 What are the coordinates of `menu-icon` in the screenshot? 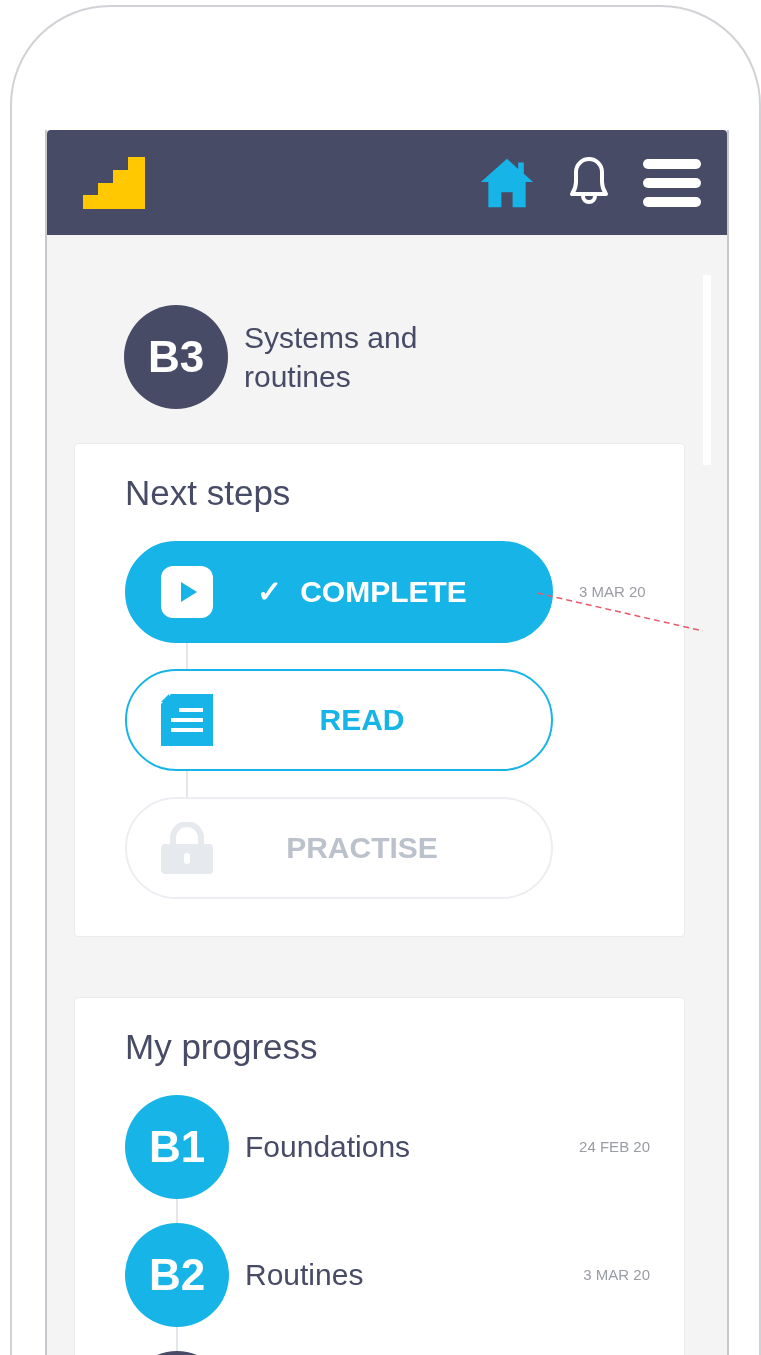 It's located at (672, 182).